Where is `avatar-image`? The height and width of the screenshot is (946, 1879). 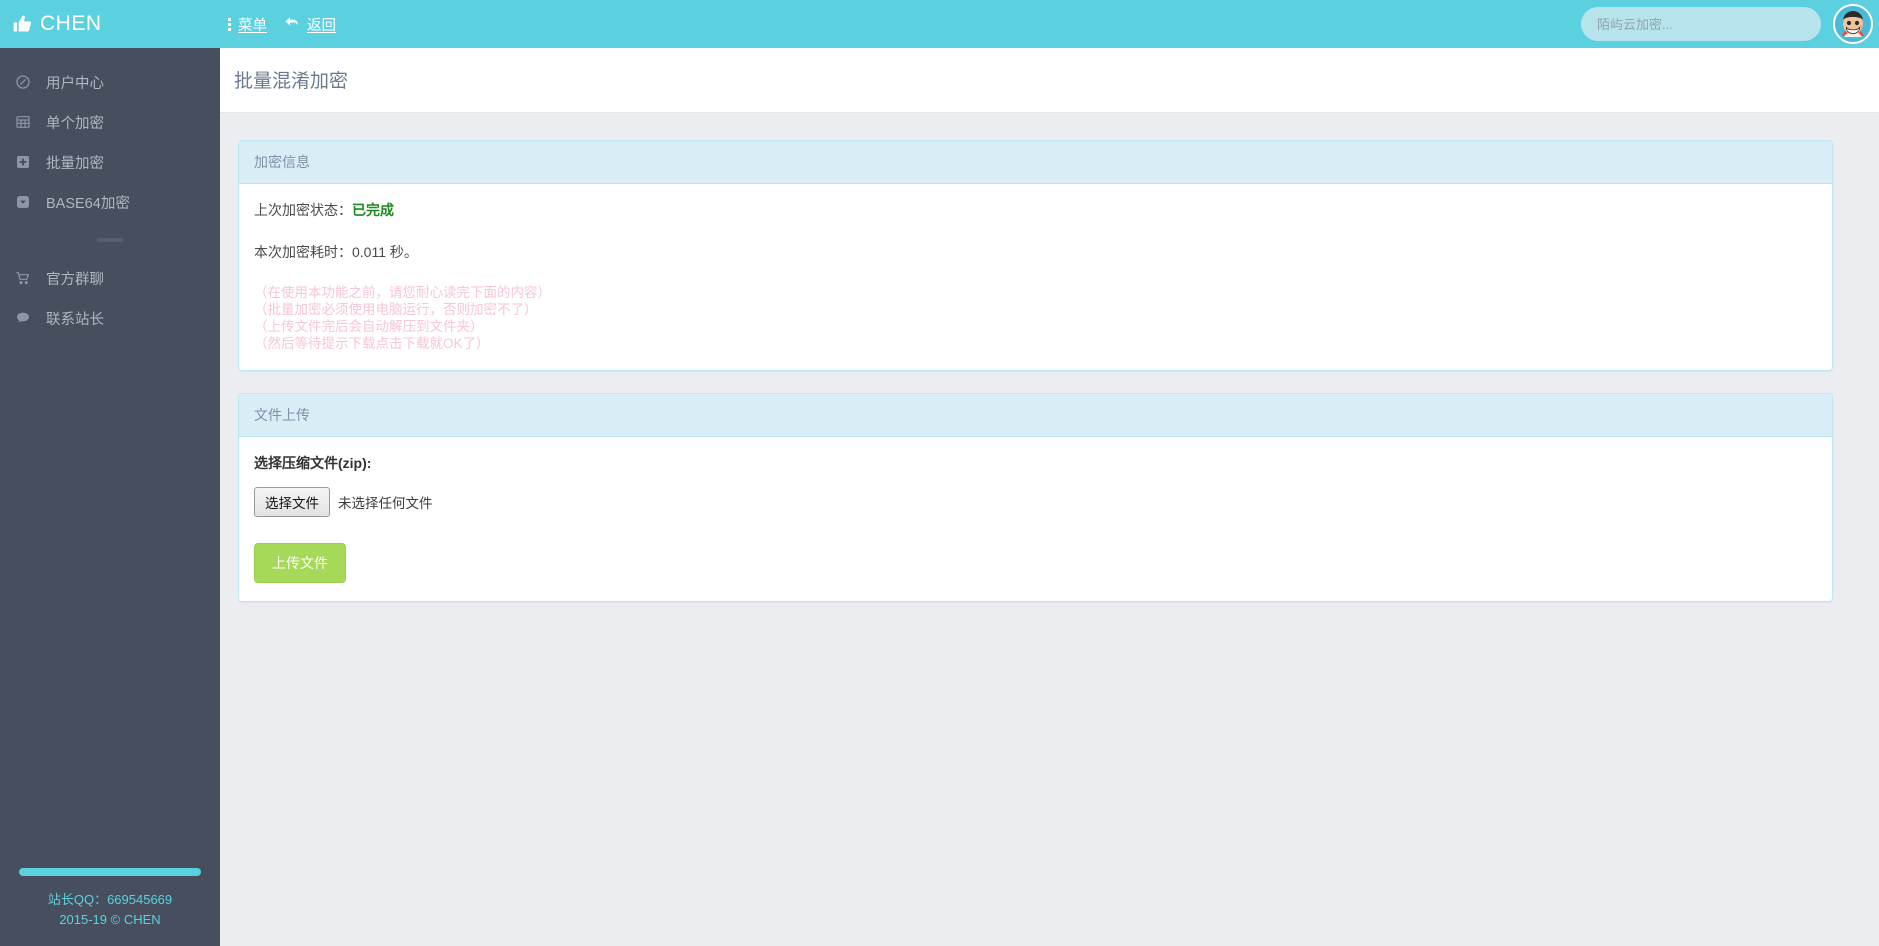
avatar-image is located at coordinates (1853, 24).